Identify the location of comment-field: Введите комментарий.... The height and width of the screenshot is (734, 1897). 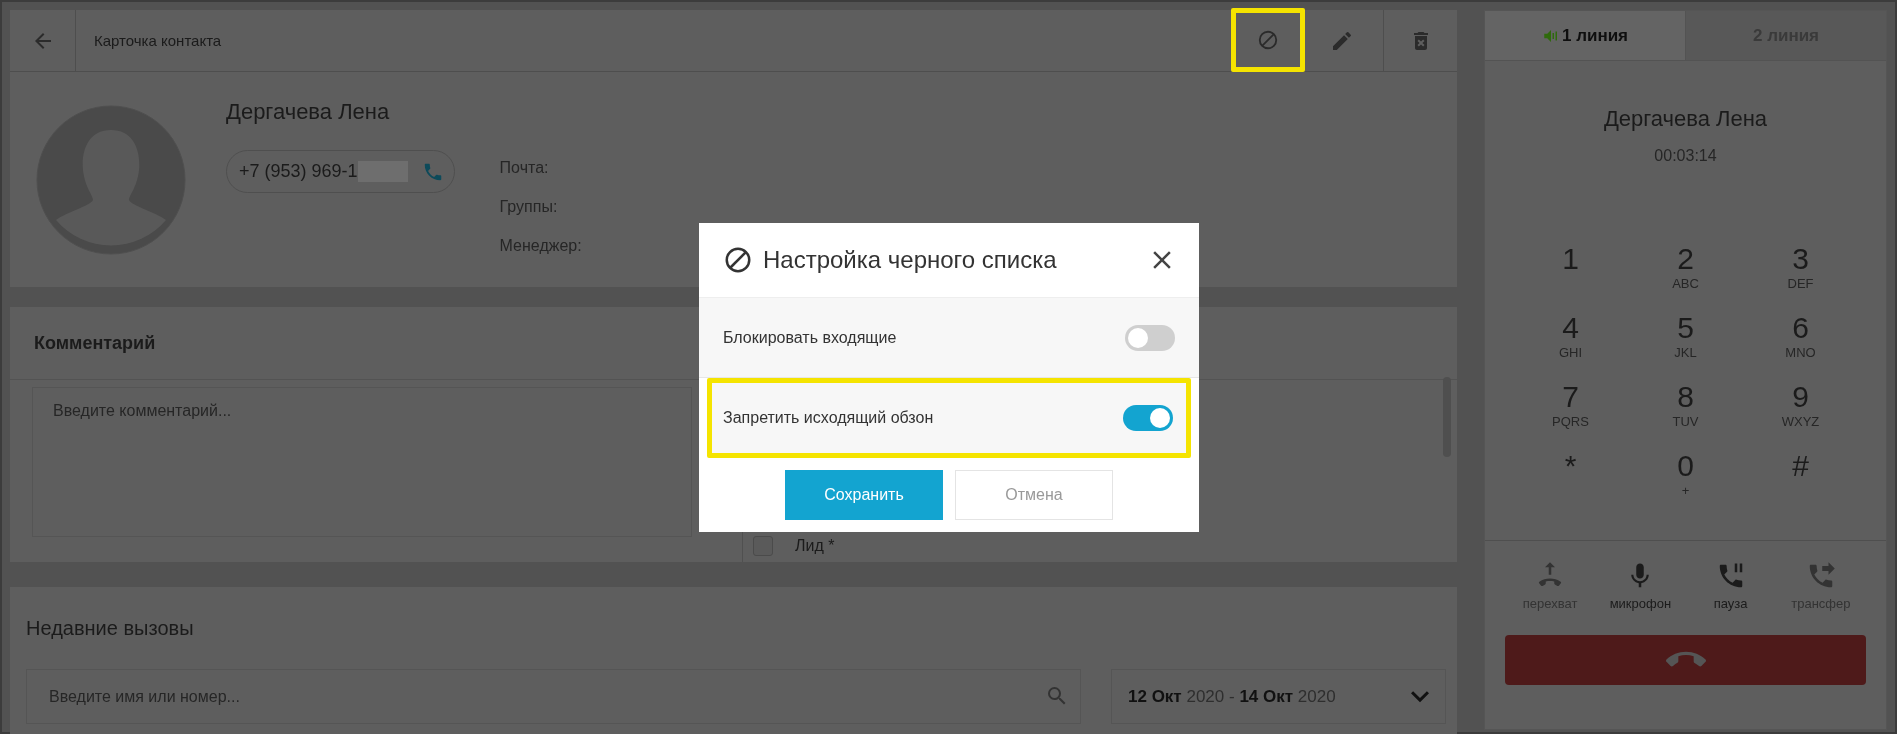
(362, 462).